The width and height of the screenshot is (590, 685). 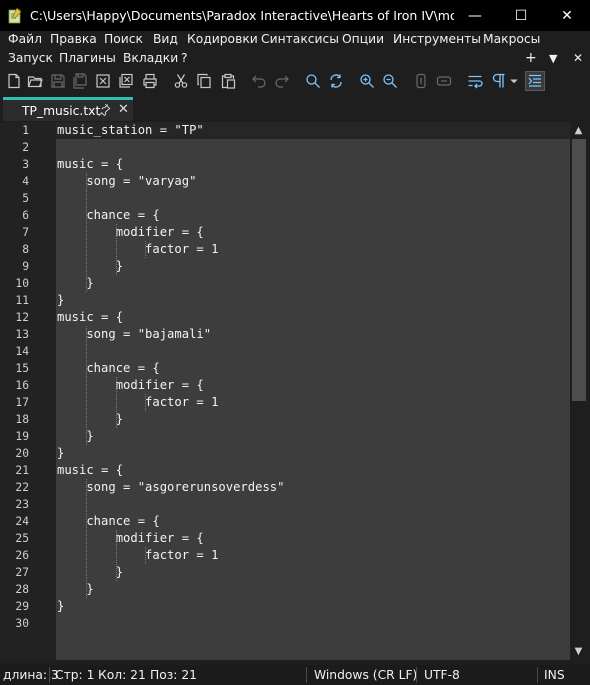 What do you see at coordinates (170, 487) in the screenshot?
I see `code-line: song = "asgorerunsoverdess"` at bounding box center [170, 487].